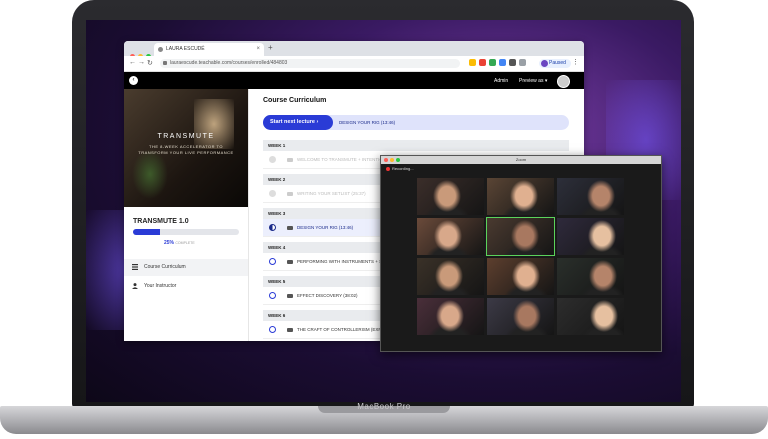  I want to click on progress-label: 25% COMPLETE, so click(179, 243).